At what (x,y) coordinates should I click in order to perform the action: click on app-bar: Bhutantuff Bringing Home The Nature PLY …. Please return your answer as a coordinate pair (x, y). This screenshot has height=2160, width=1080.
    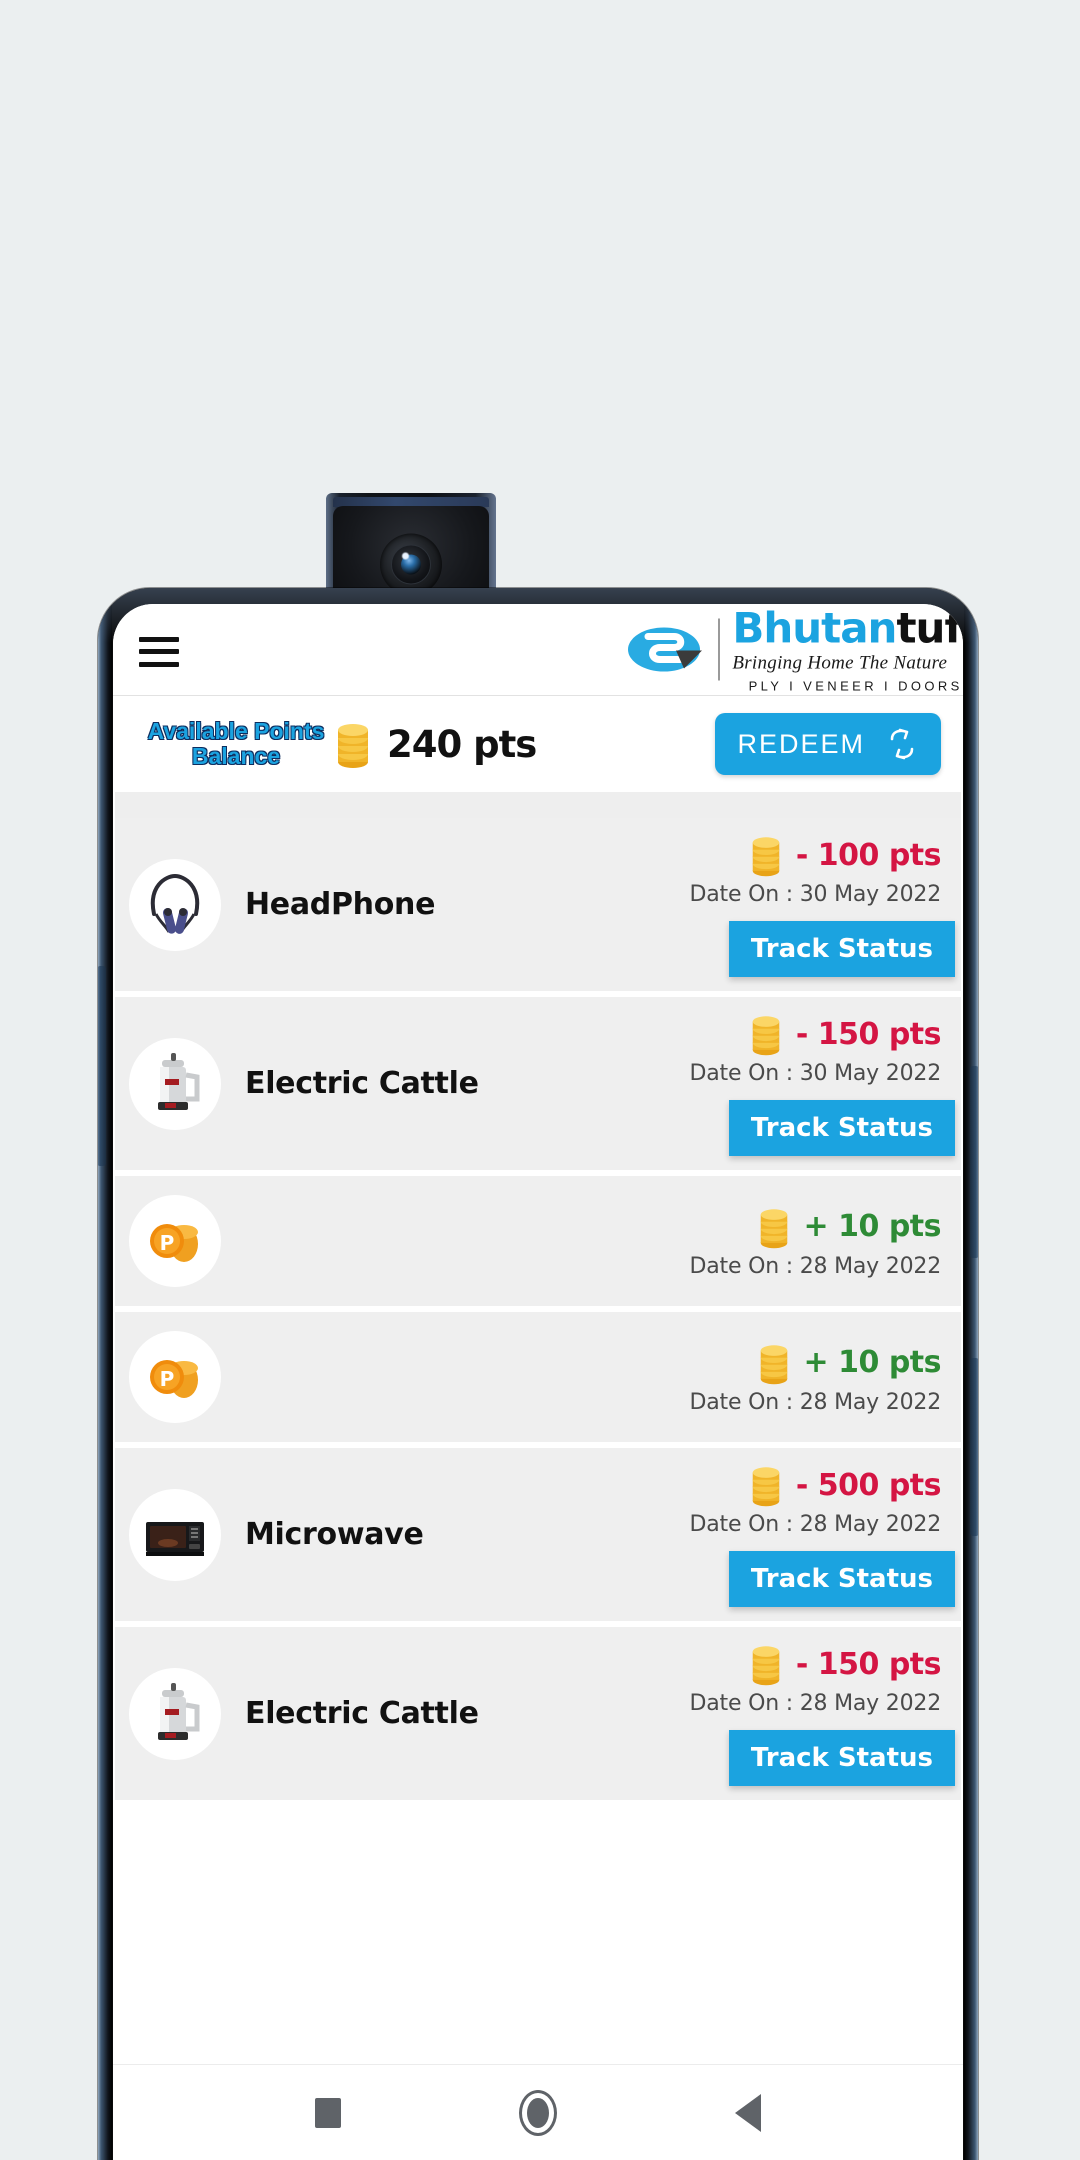
    Looking at the image, I should click on (538, 650).